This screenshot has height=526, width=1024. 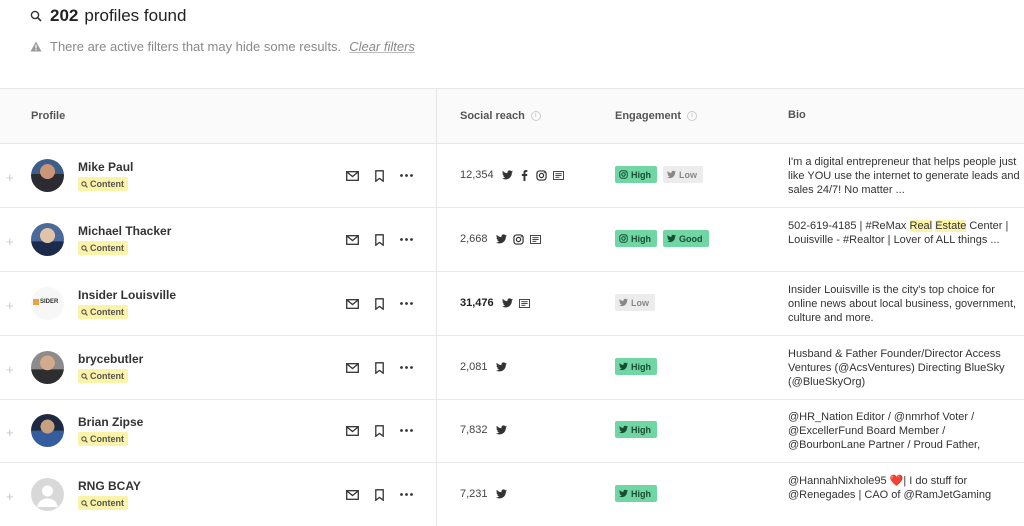 What do you see at coordinates (109, 486) in the screenshot?
I see `profile-name: RNG BCAY` at bounding box center [109, 486].